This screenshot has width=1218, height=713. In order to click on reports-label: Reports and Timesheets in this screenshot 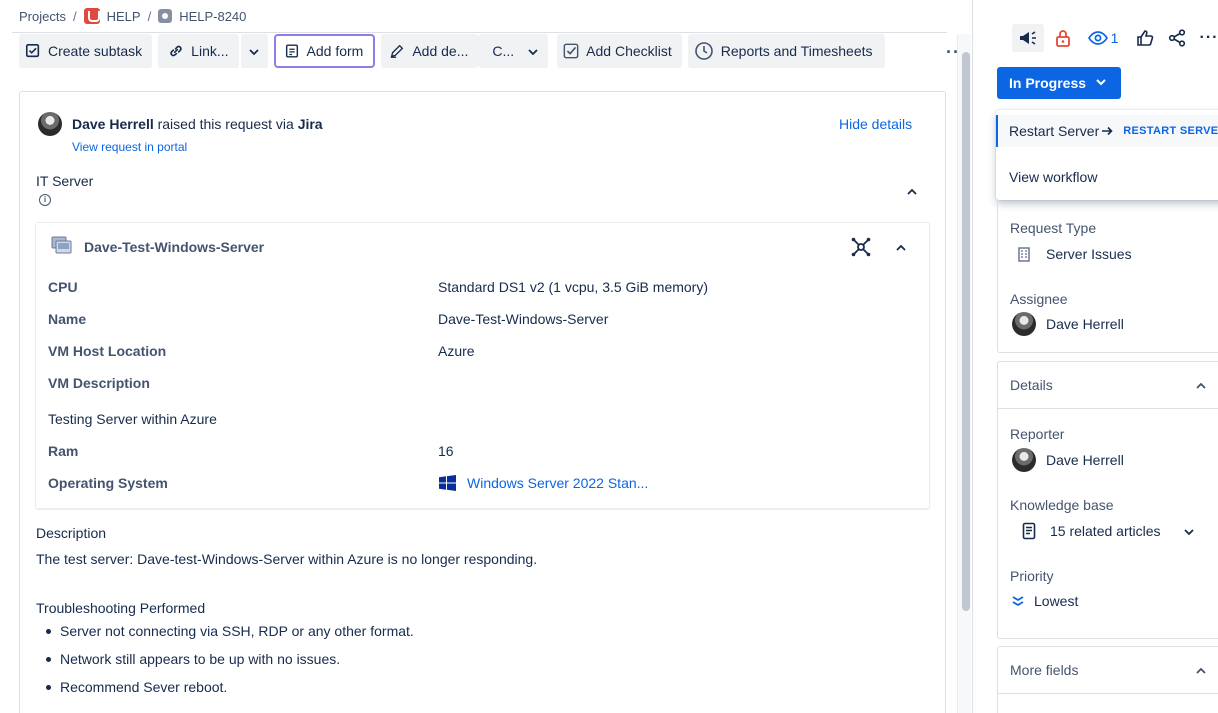, I will do `click(796, 51)`.